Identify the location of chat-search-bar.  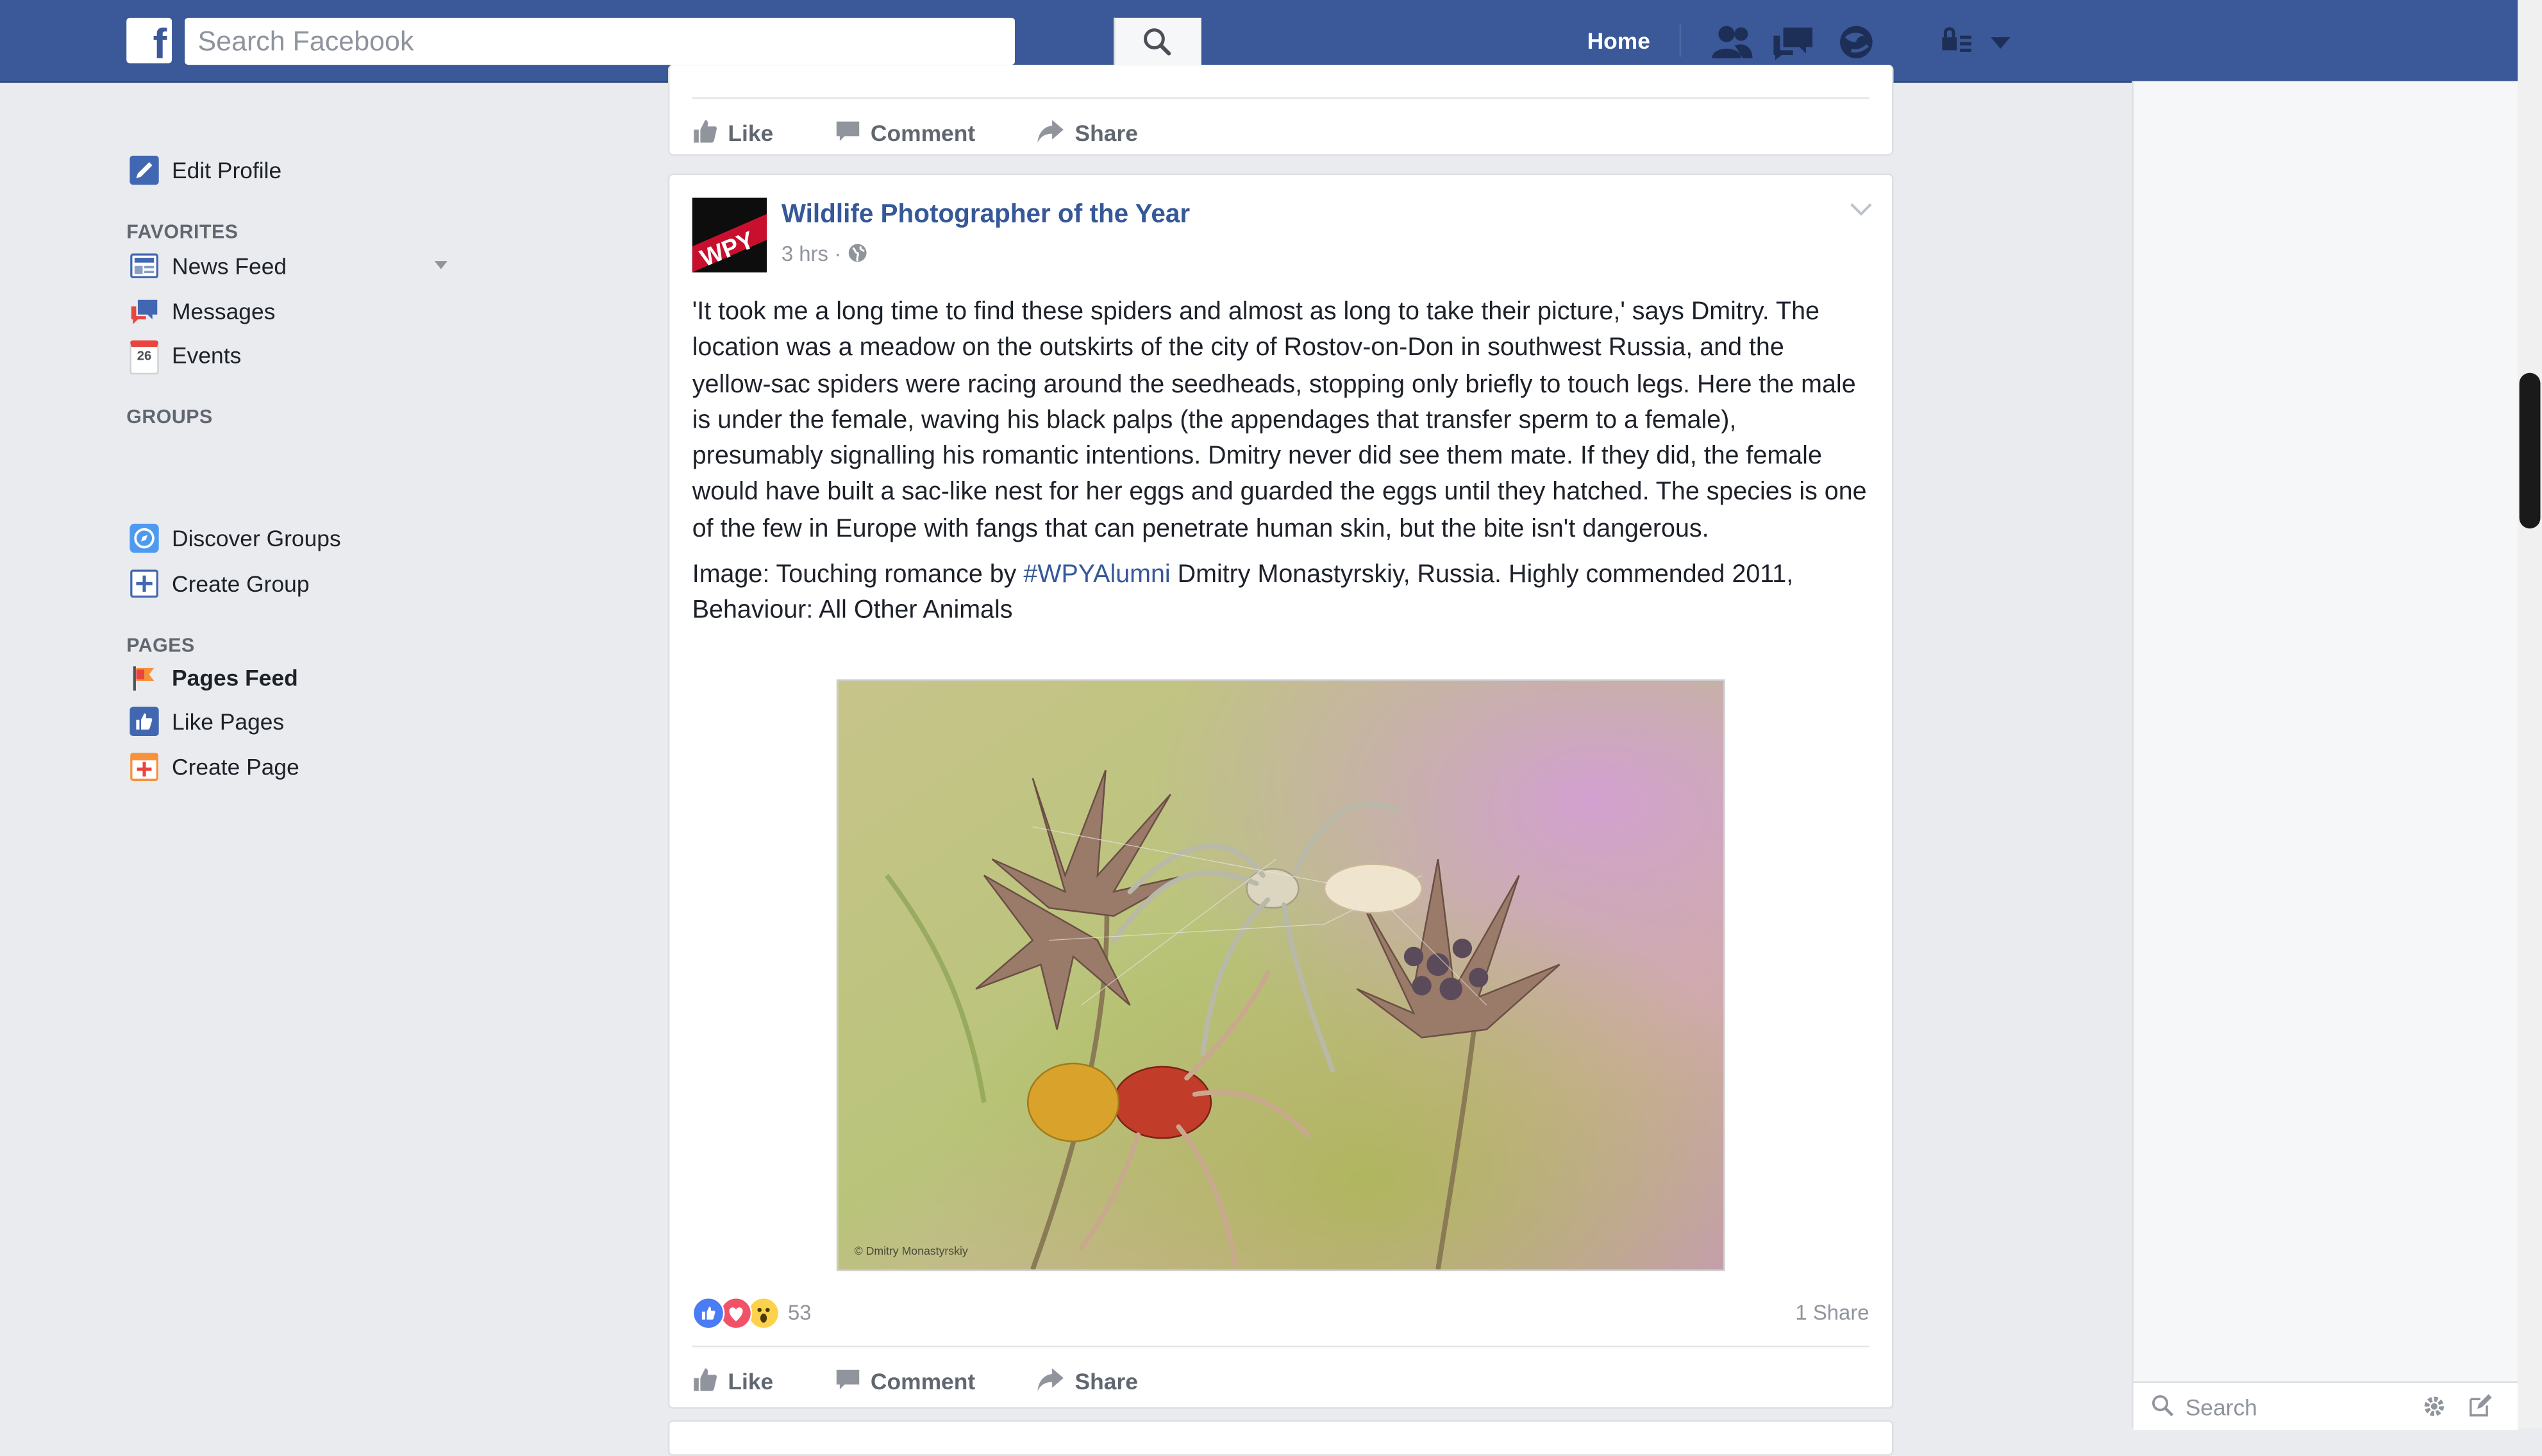
(2325, 1405).